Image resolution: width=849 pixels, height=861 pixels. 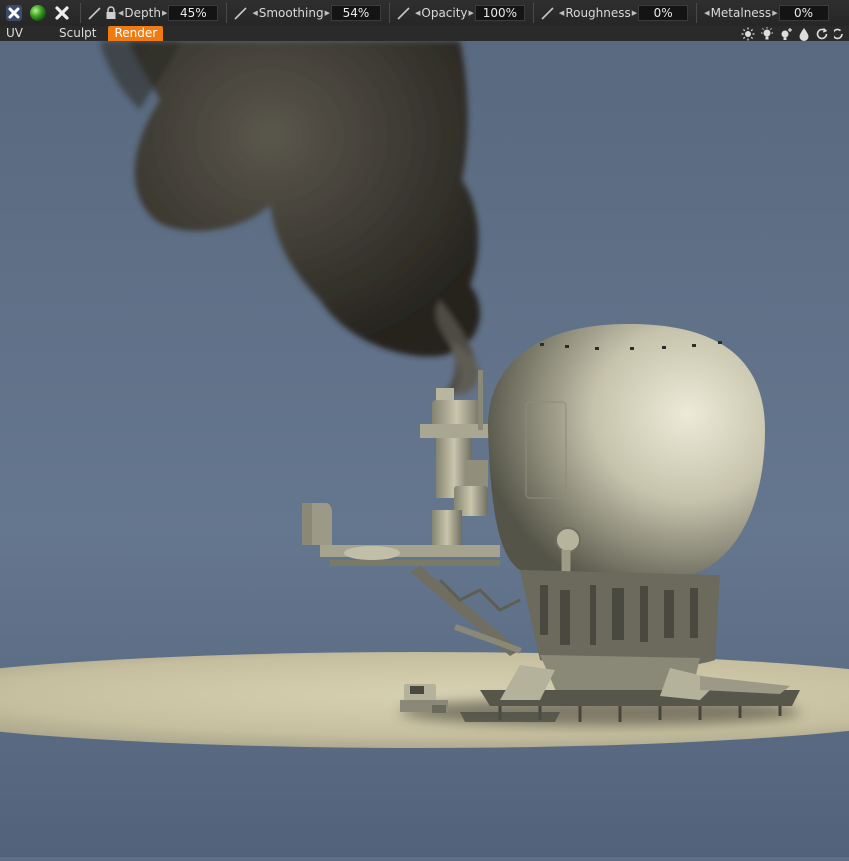 What do you see at coordinates (767, 33) in the screenshot?
I see `bulb-icon` at bounding box center [767, 33].